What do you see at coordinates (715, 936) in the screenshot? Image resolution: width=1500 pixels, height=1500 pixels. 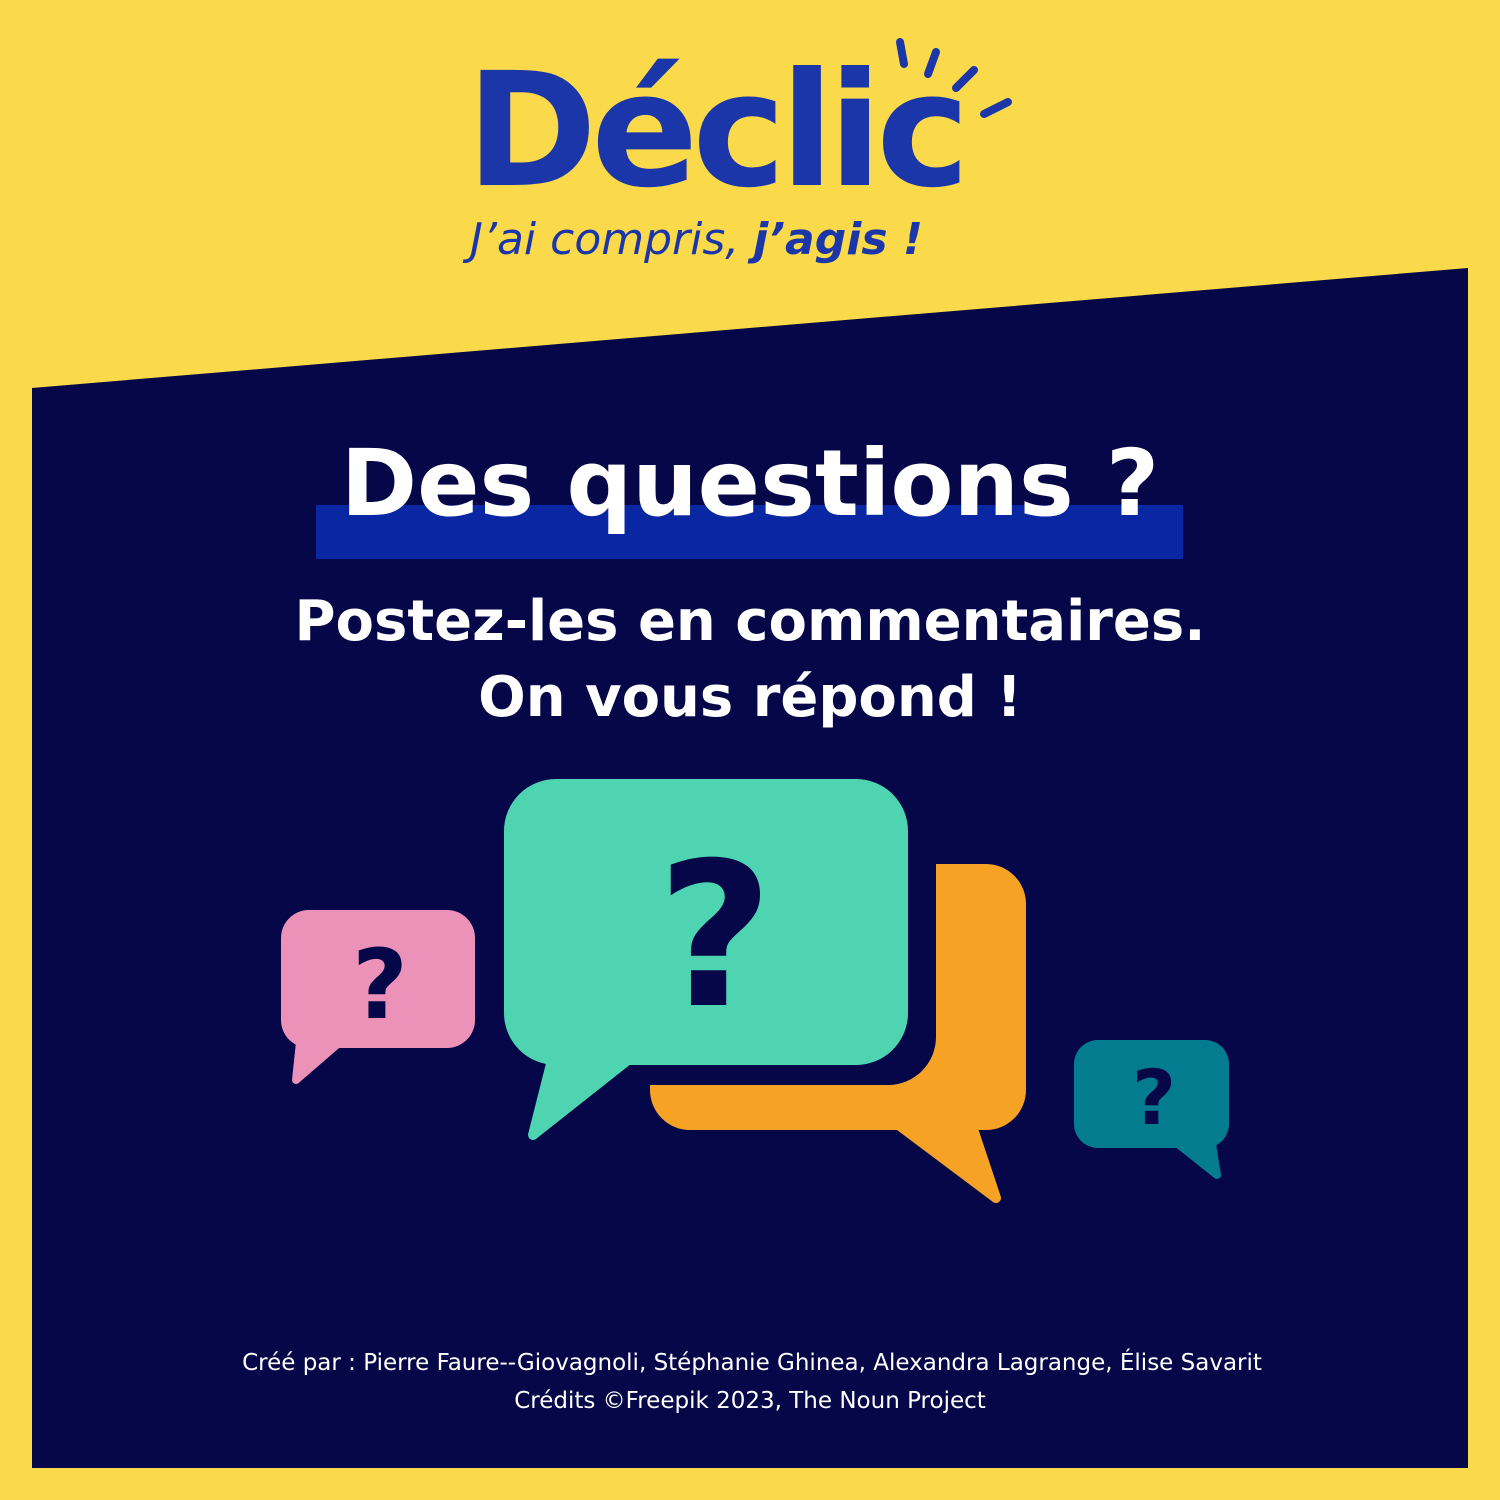 I see `green-question-mark: ?` at bounding box center [715, 936].